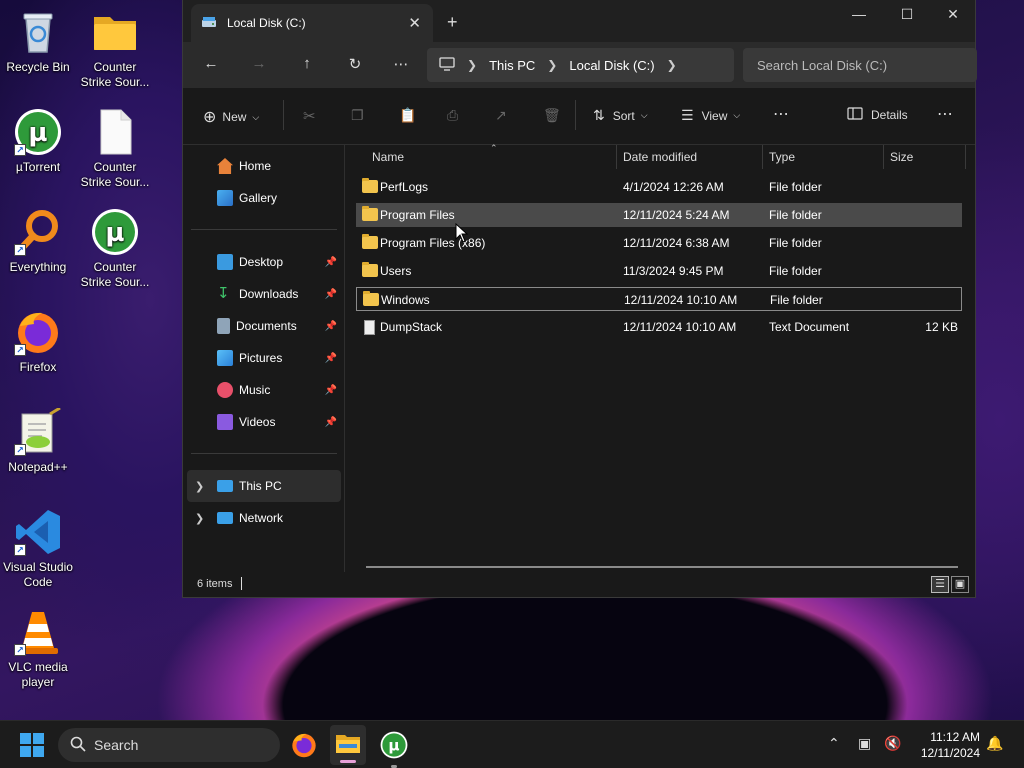 This screenshot has width=1024, height=768. Describe the element at coordinates (307, 63) in the screenshot. I see `up-button: ↑` at that location.